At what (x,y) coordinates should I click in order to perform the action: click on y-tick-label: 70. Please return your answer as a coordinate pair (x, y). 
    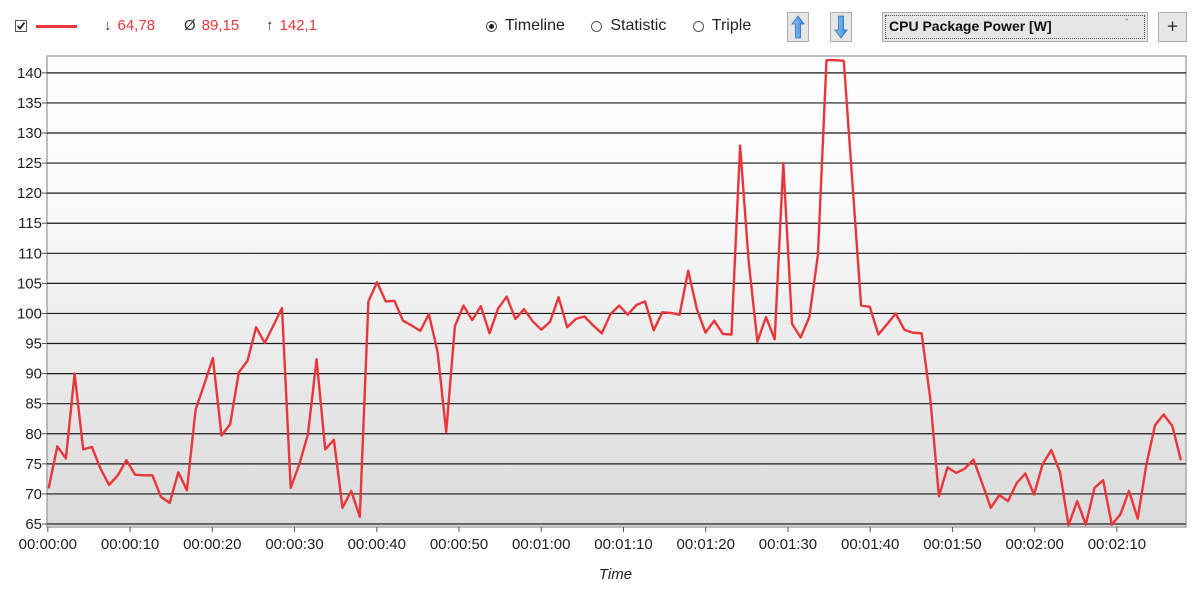
    Looking at the image, I should click on (33, 494).